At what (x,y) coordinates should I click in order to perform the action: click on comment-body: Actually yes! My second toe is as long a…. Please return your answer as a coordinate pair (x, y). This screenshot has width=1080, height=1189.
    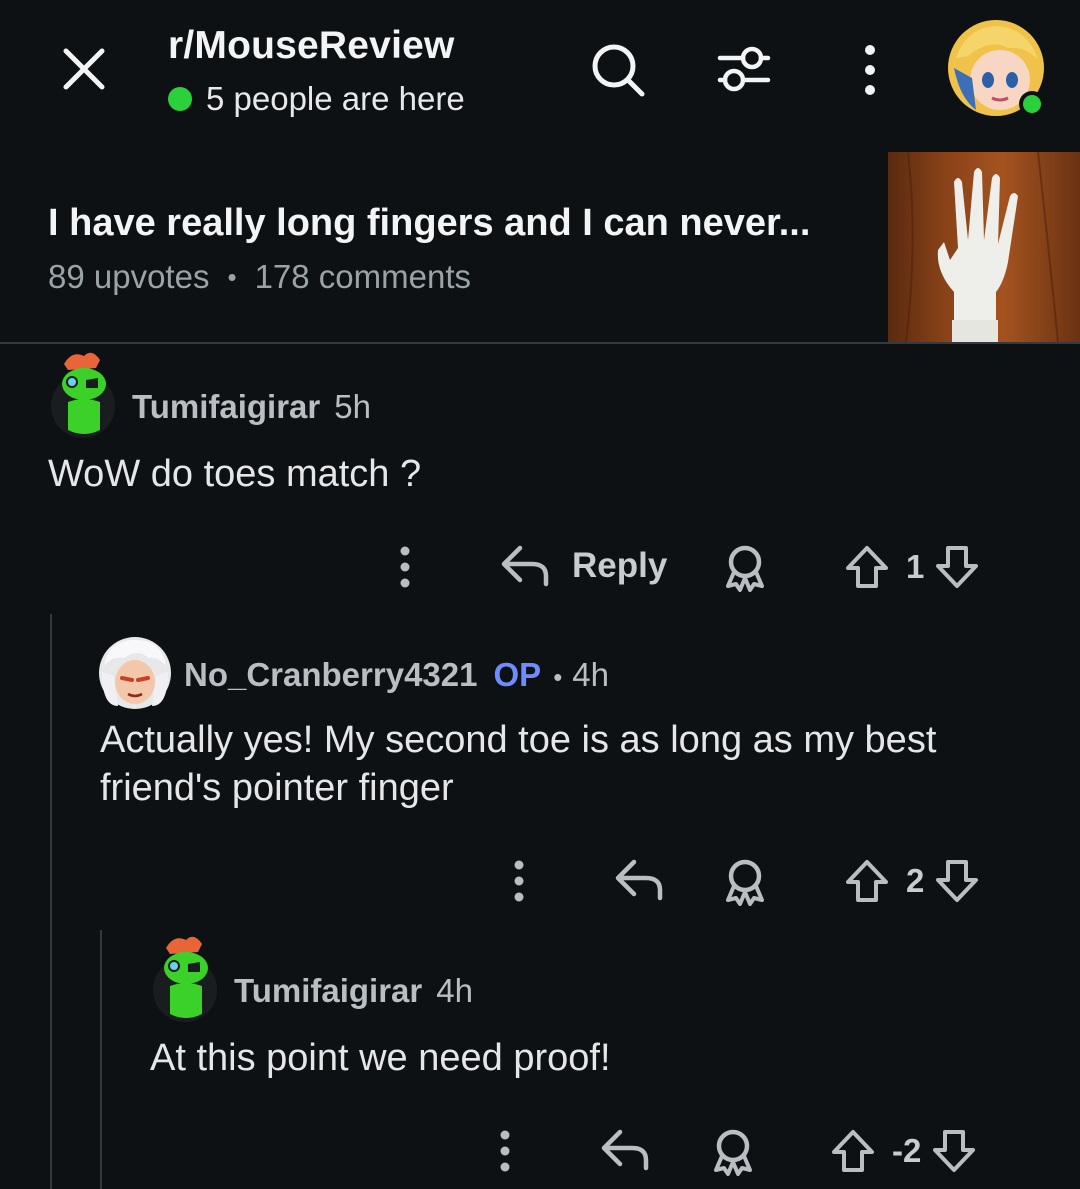
    Looking at the image, I should click on (518, 764).